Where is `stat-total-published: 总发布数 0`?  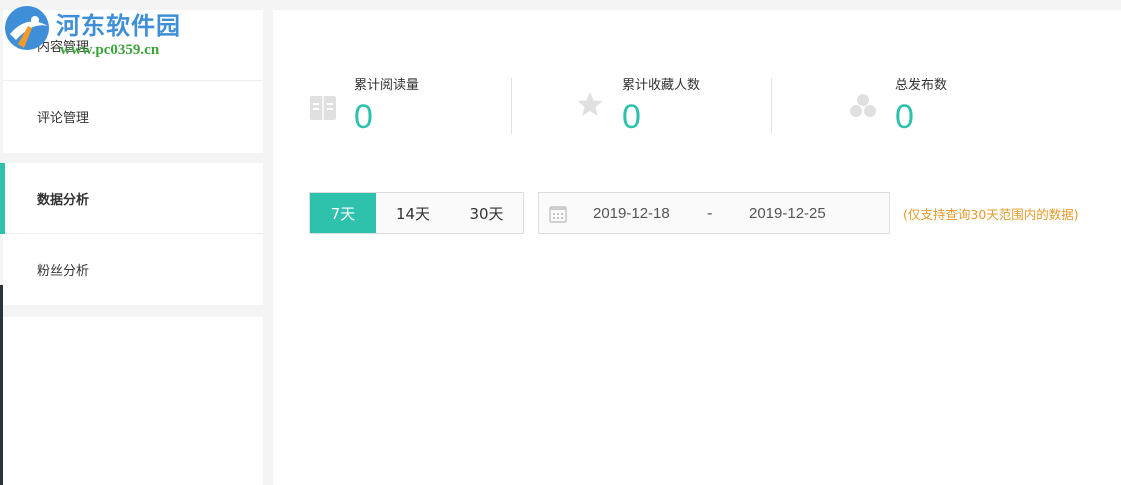
stat-total-published: 总发布数 0 is located at coordinates (949, 107).